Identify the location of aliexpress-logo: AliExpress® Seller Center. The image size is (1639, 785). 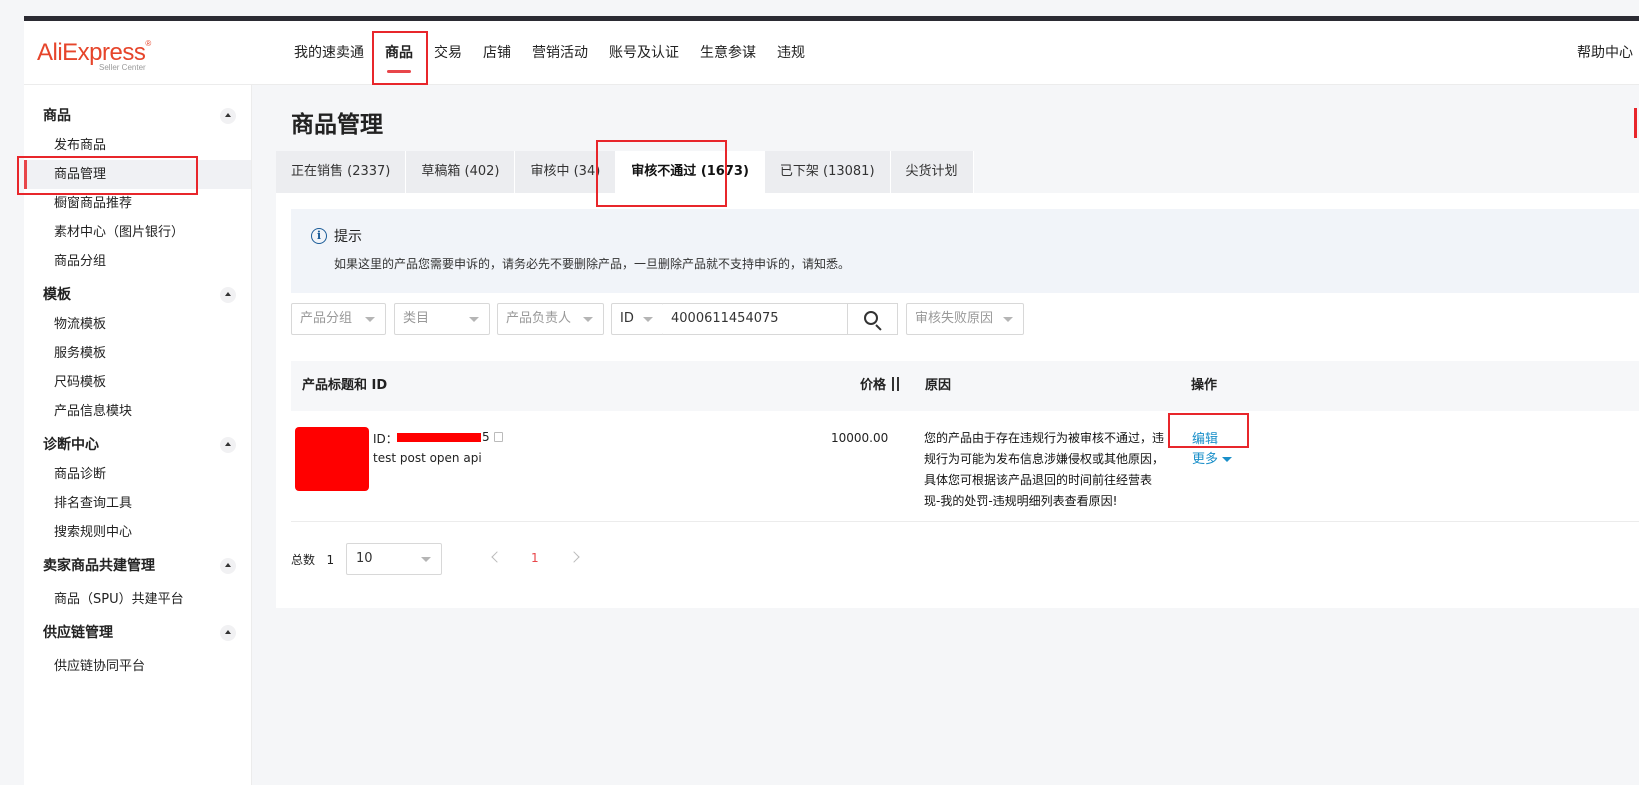
(102, 57).